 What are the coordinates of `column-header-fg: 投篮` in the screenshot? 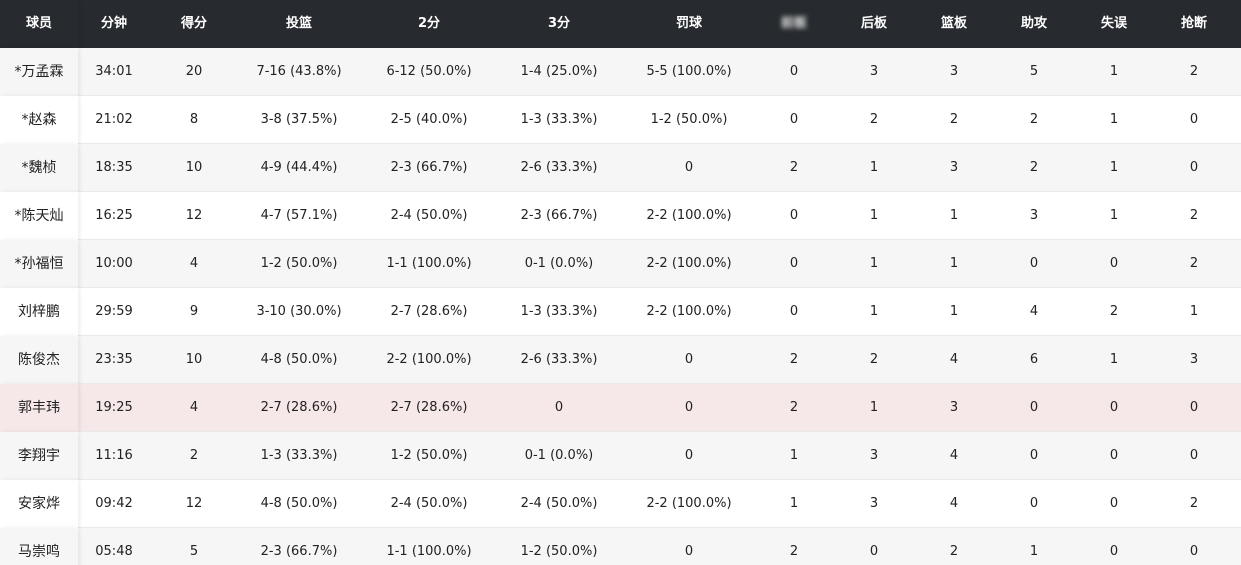 It's located at (299, 24).